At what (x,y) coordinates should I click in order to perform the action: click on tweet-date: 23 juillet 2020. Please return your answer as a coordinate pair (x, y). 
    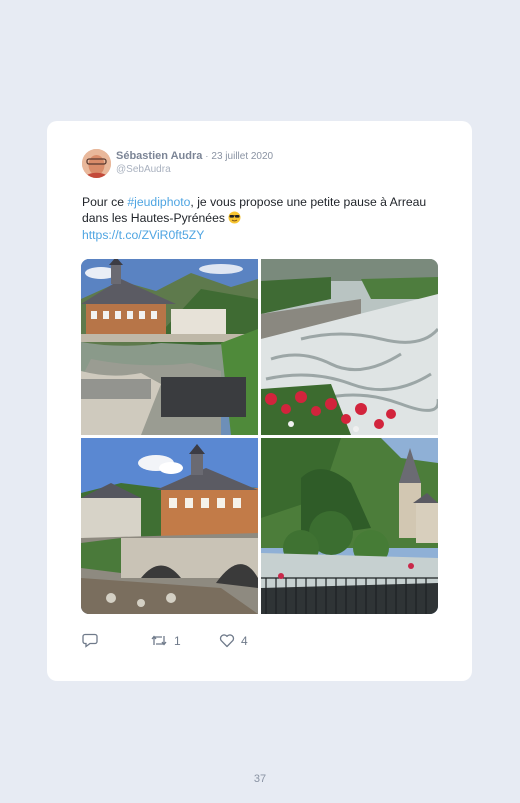
    Looking at the image, I should click on (242, 156).